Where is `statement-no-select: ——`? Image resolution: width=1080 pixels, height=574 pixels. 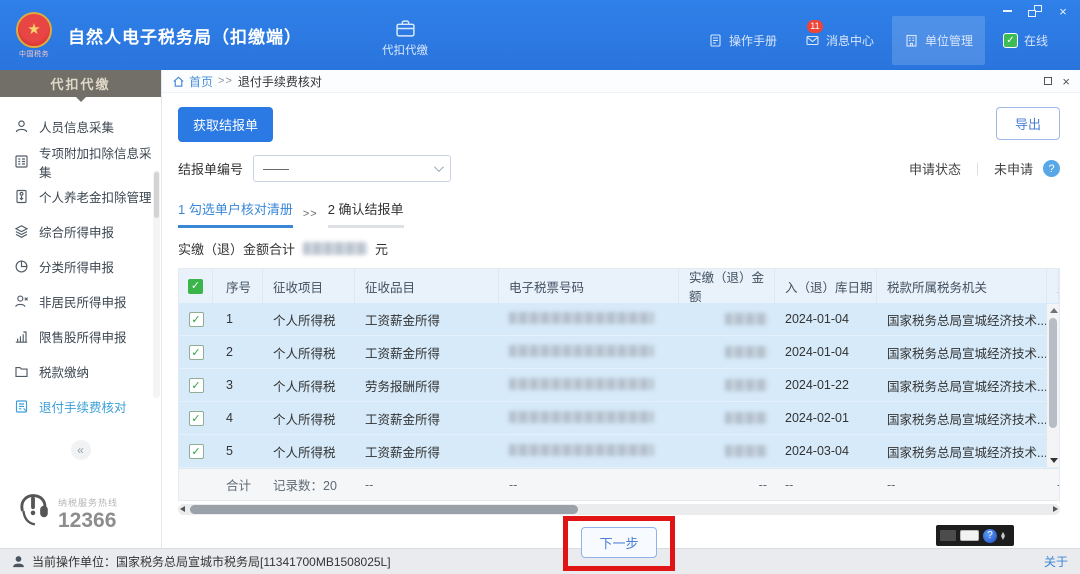
statement-no-select: —— is located at coordinates (352, 168).